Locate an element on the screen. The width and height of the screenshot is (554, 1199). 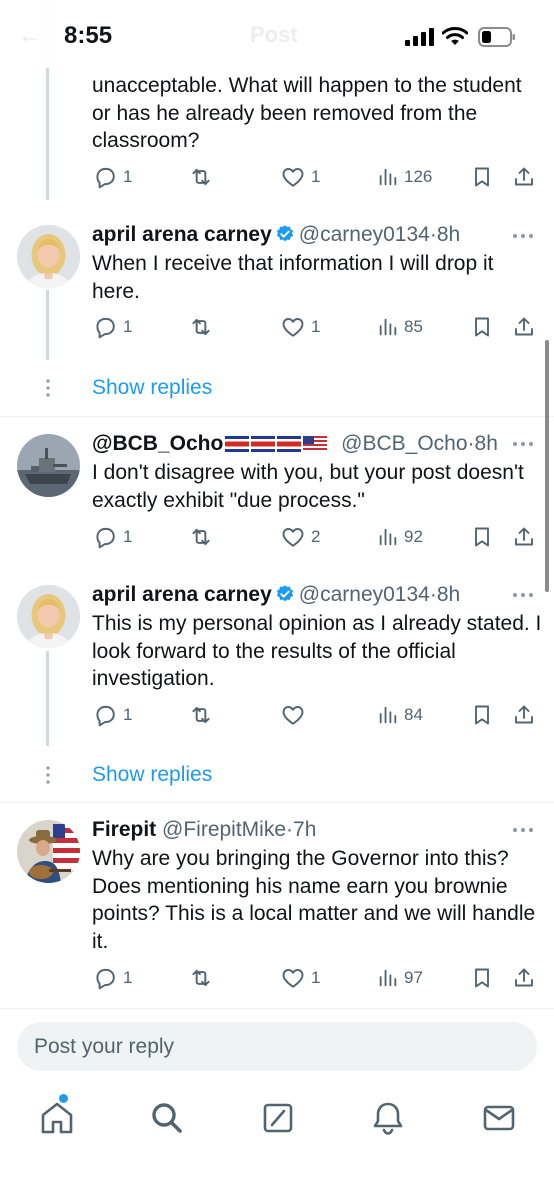
bell-icon is located at coordinates (388, 1118).